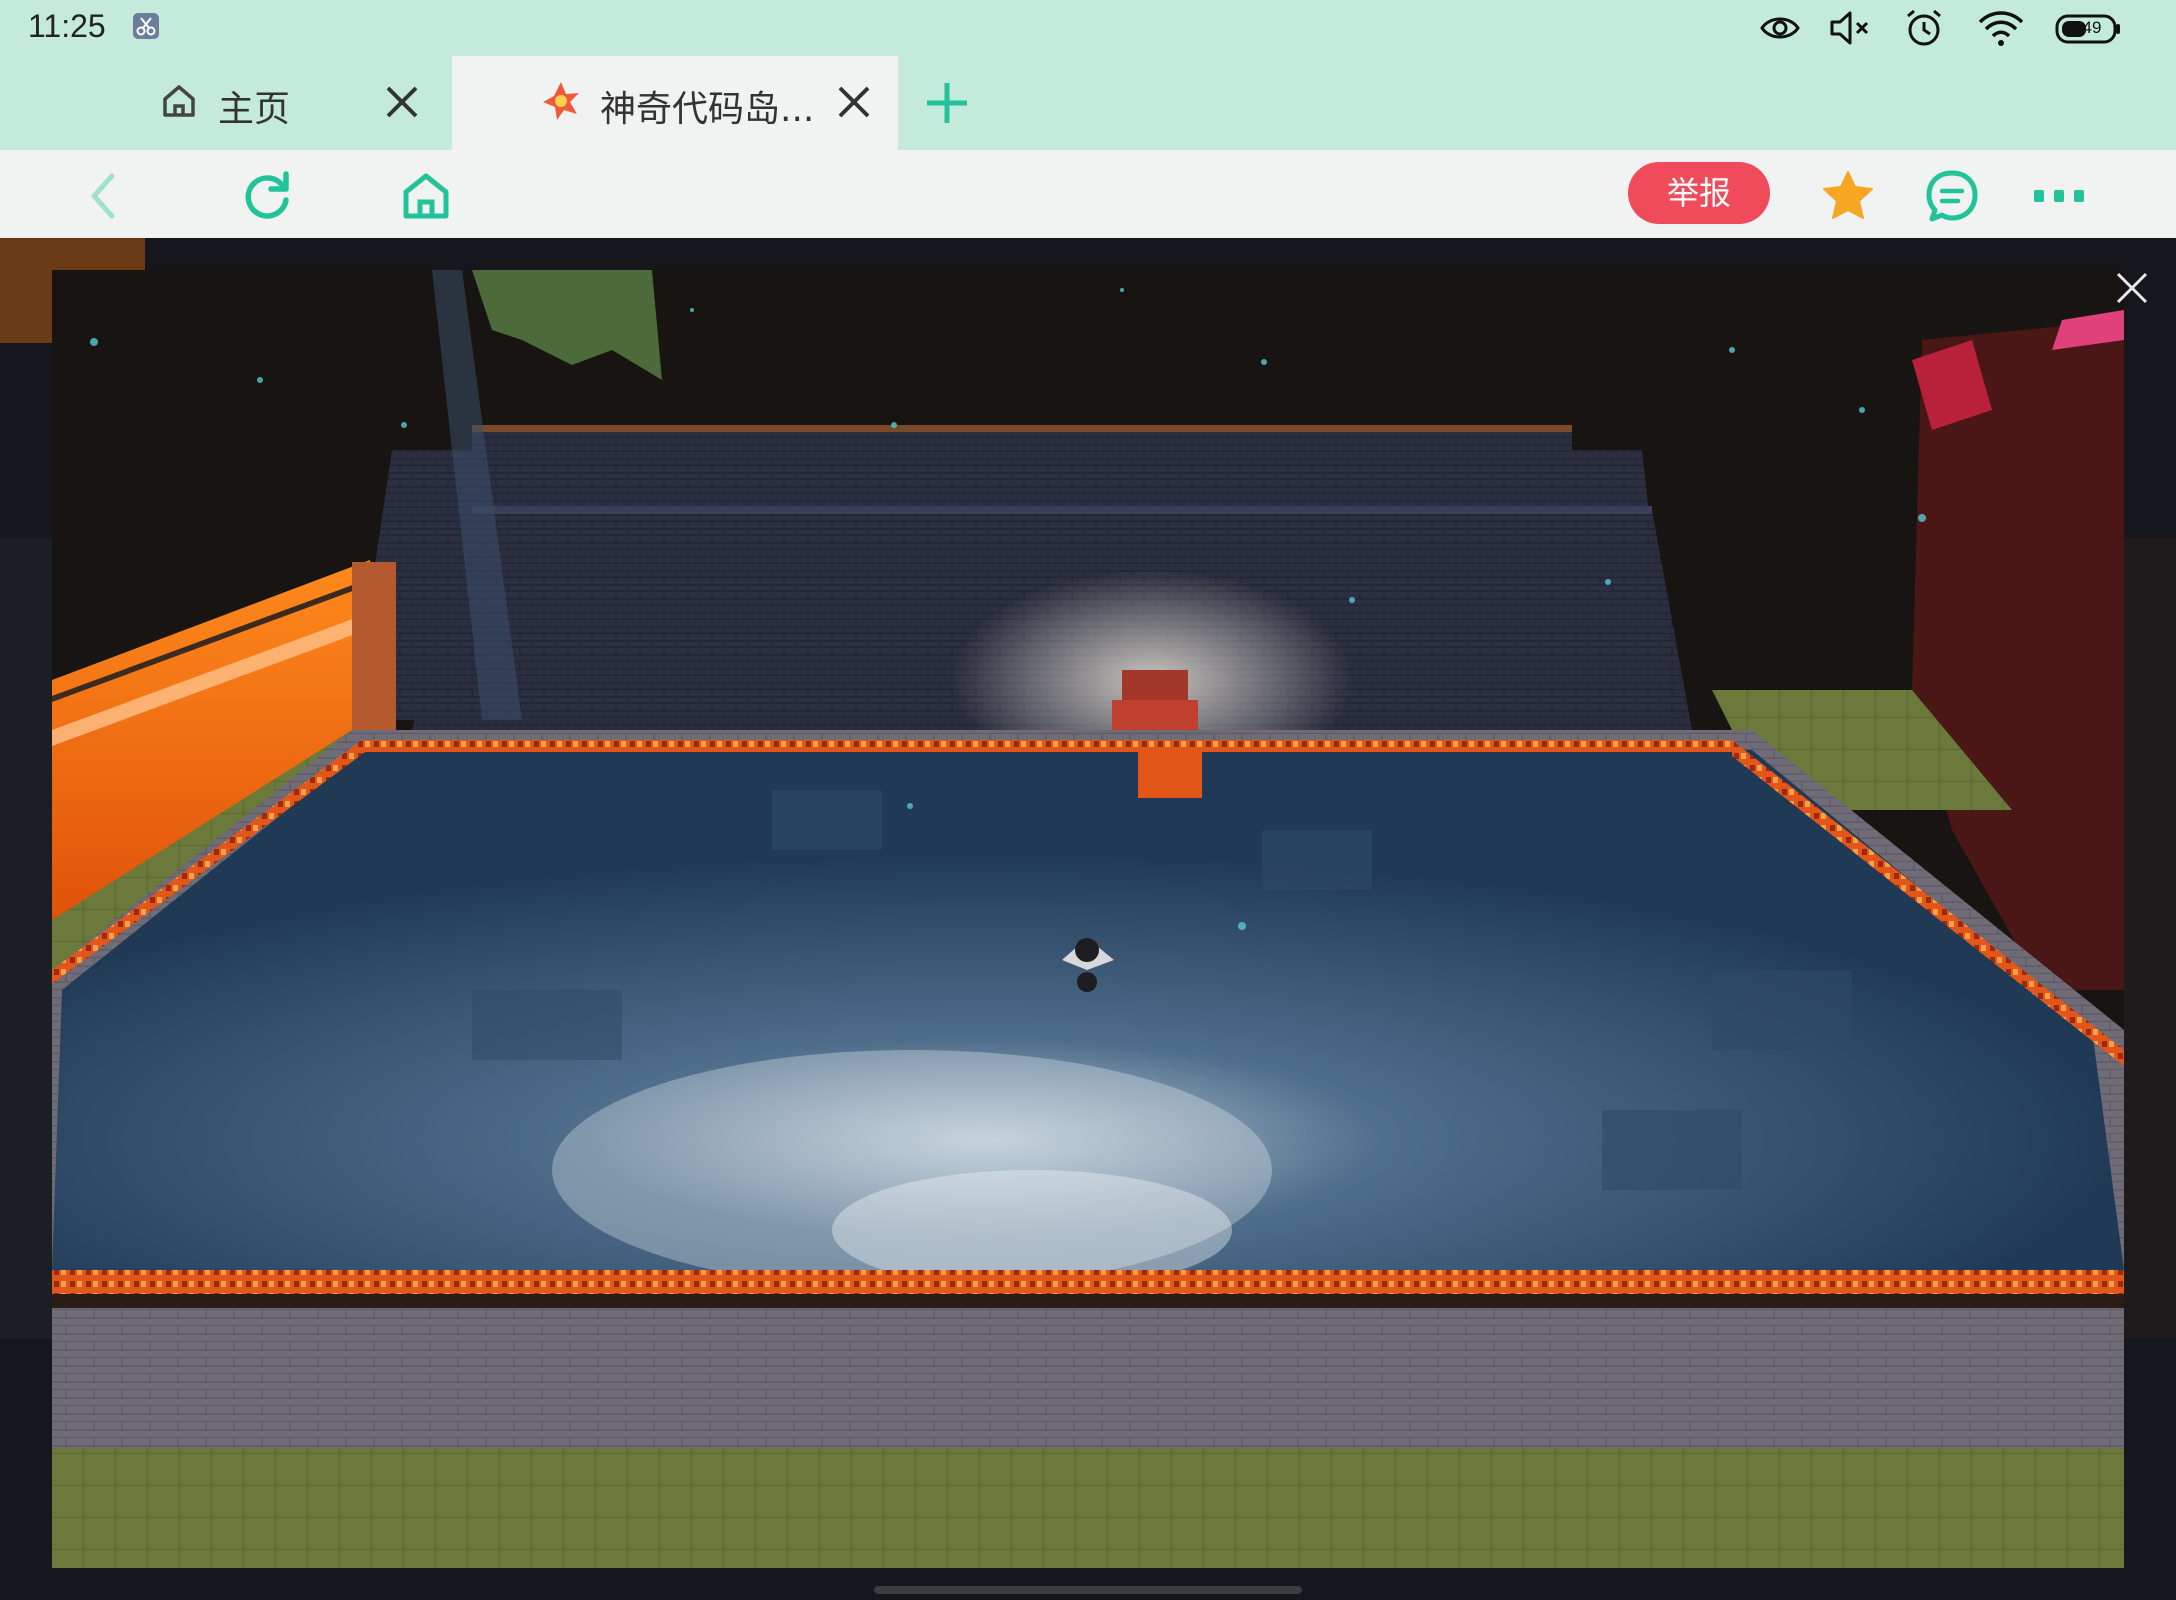  What do you see at coordinates (1088, 1590) in the screenshot?
I see `home-indicator` at bounding box center [1088, 1590].